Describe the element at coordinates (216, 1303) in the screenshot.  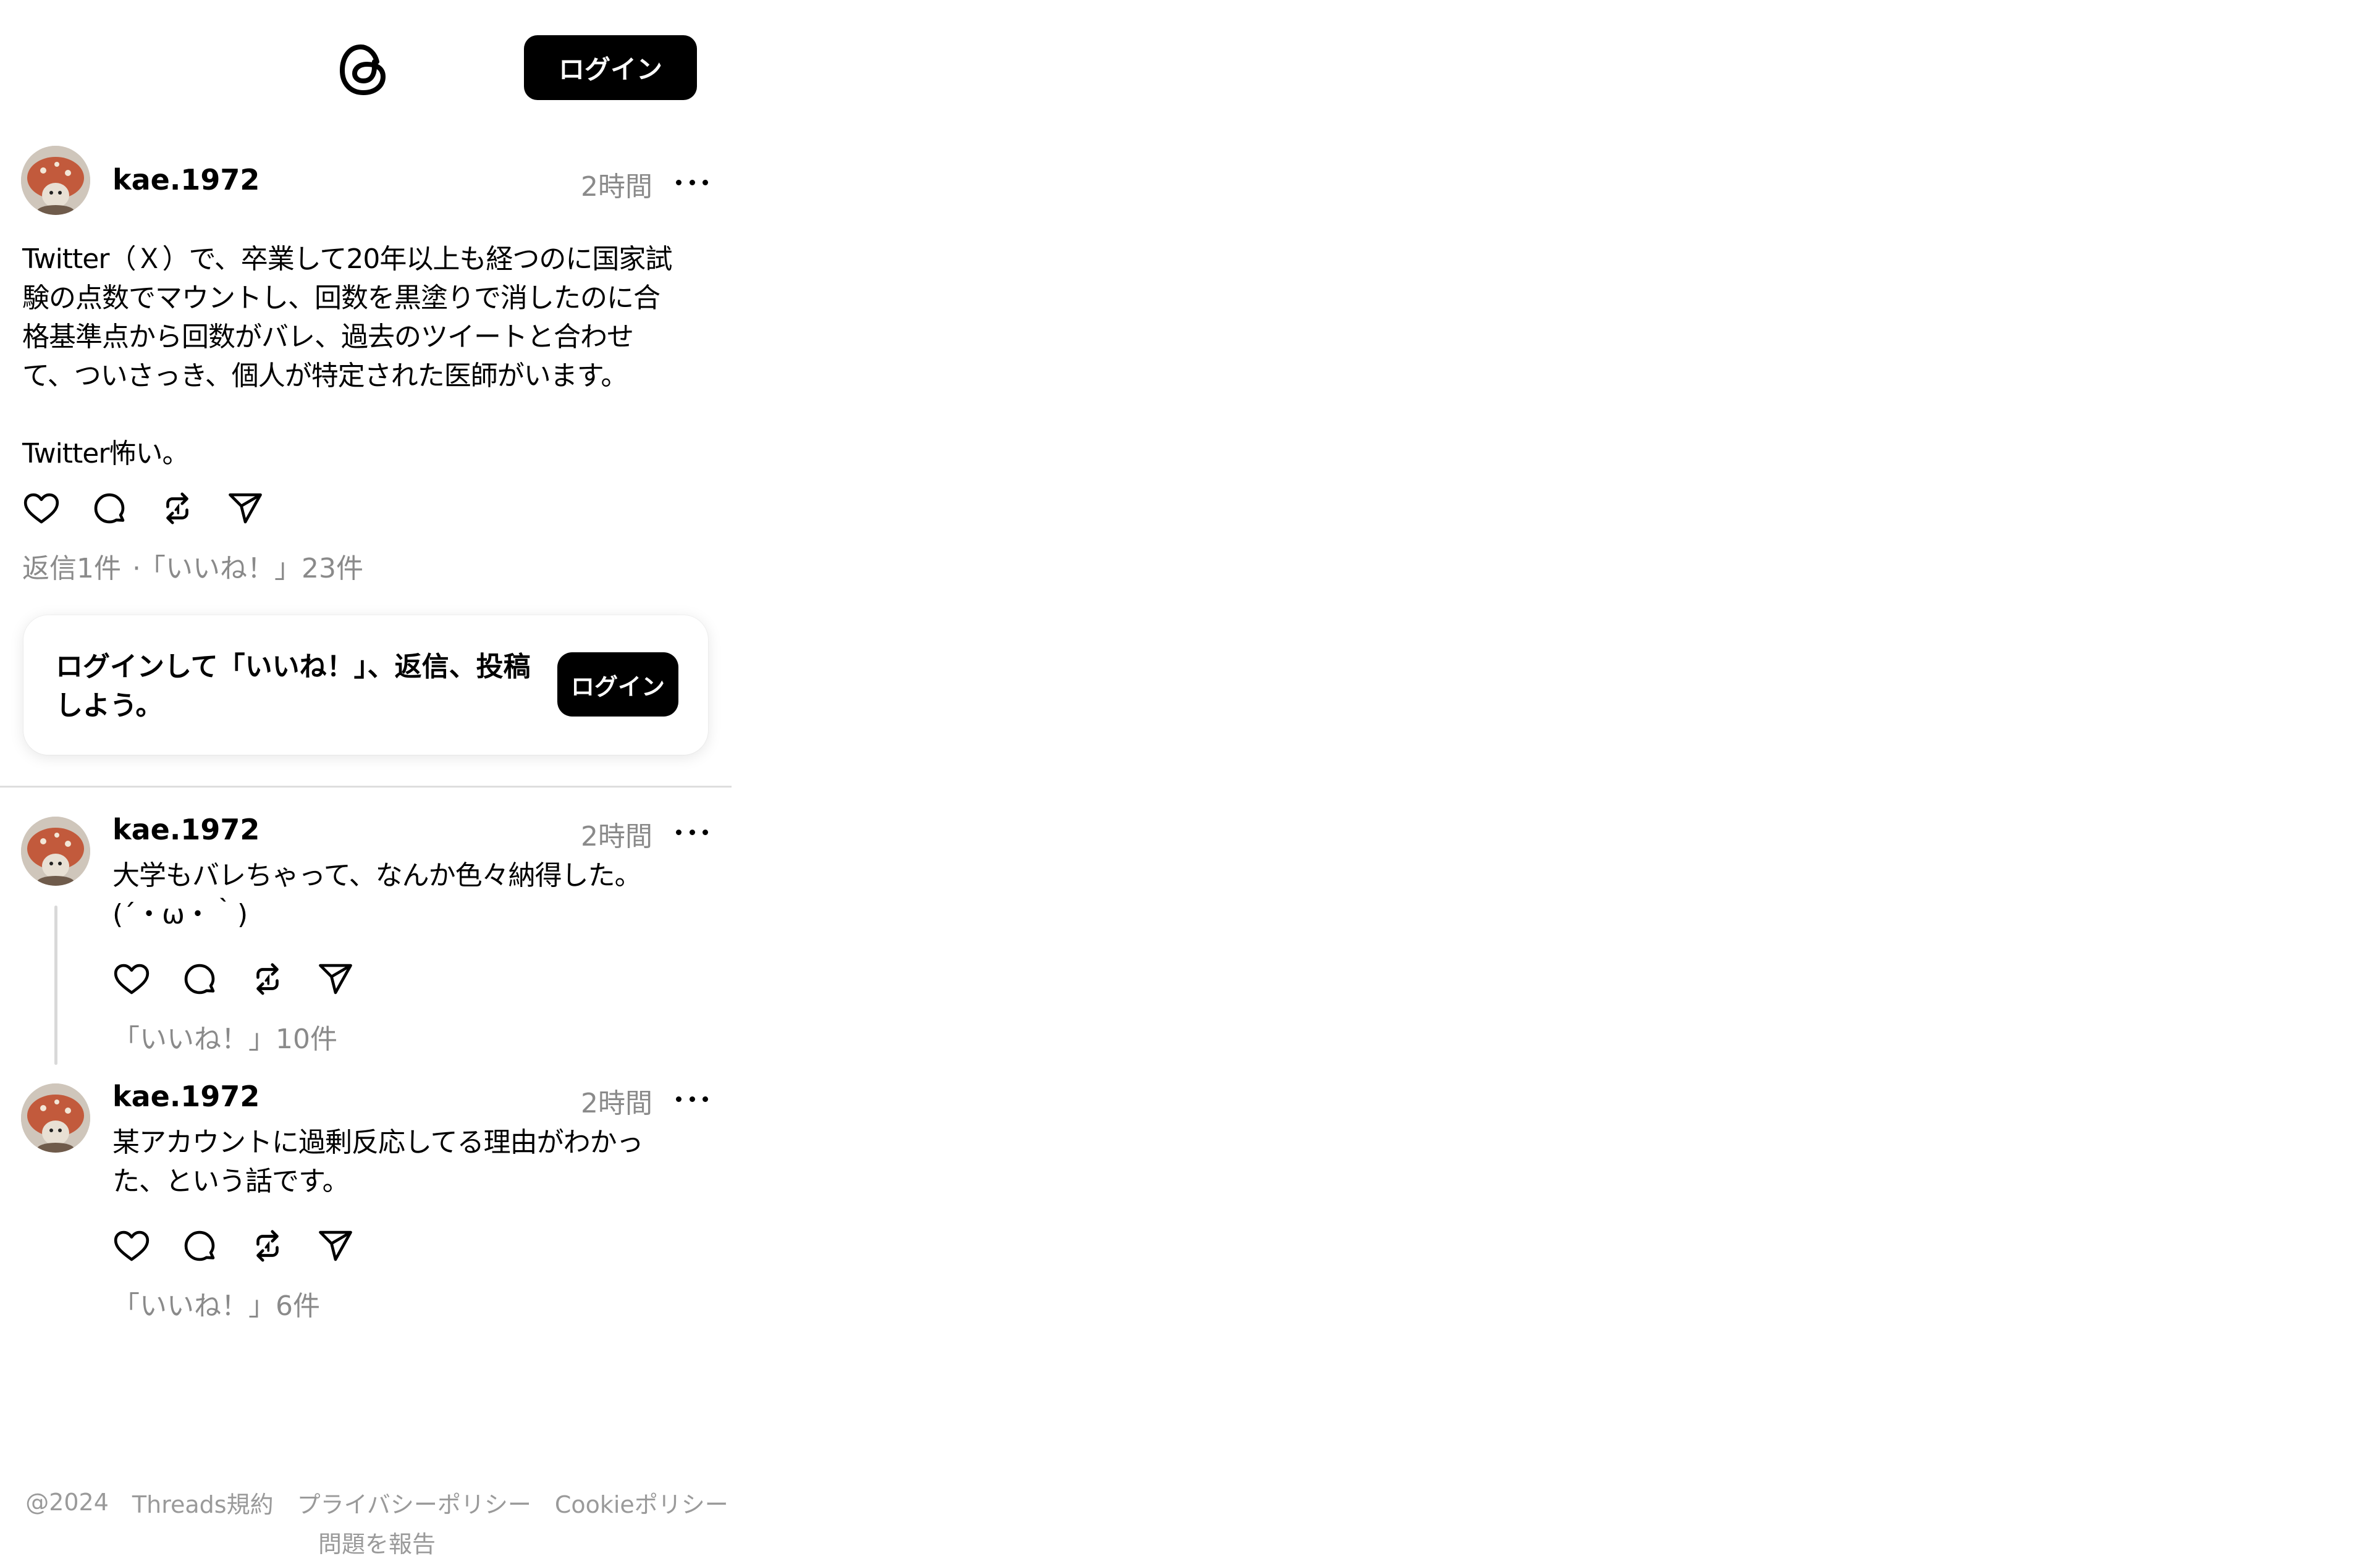
I see `reply-likes-count: 「いいね！」6件` at that location.